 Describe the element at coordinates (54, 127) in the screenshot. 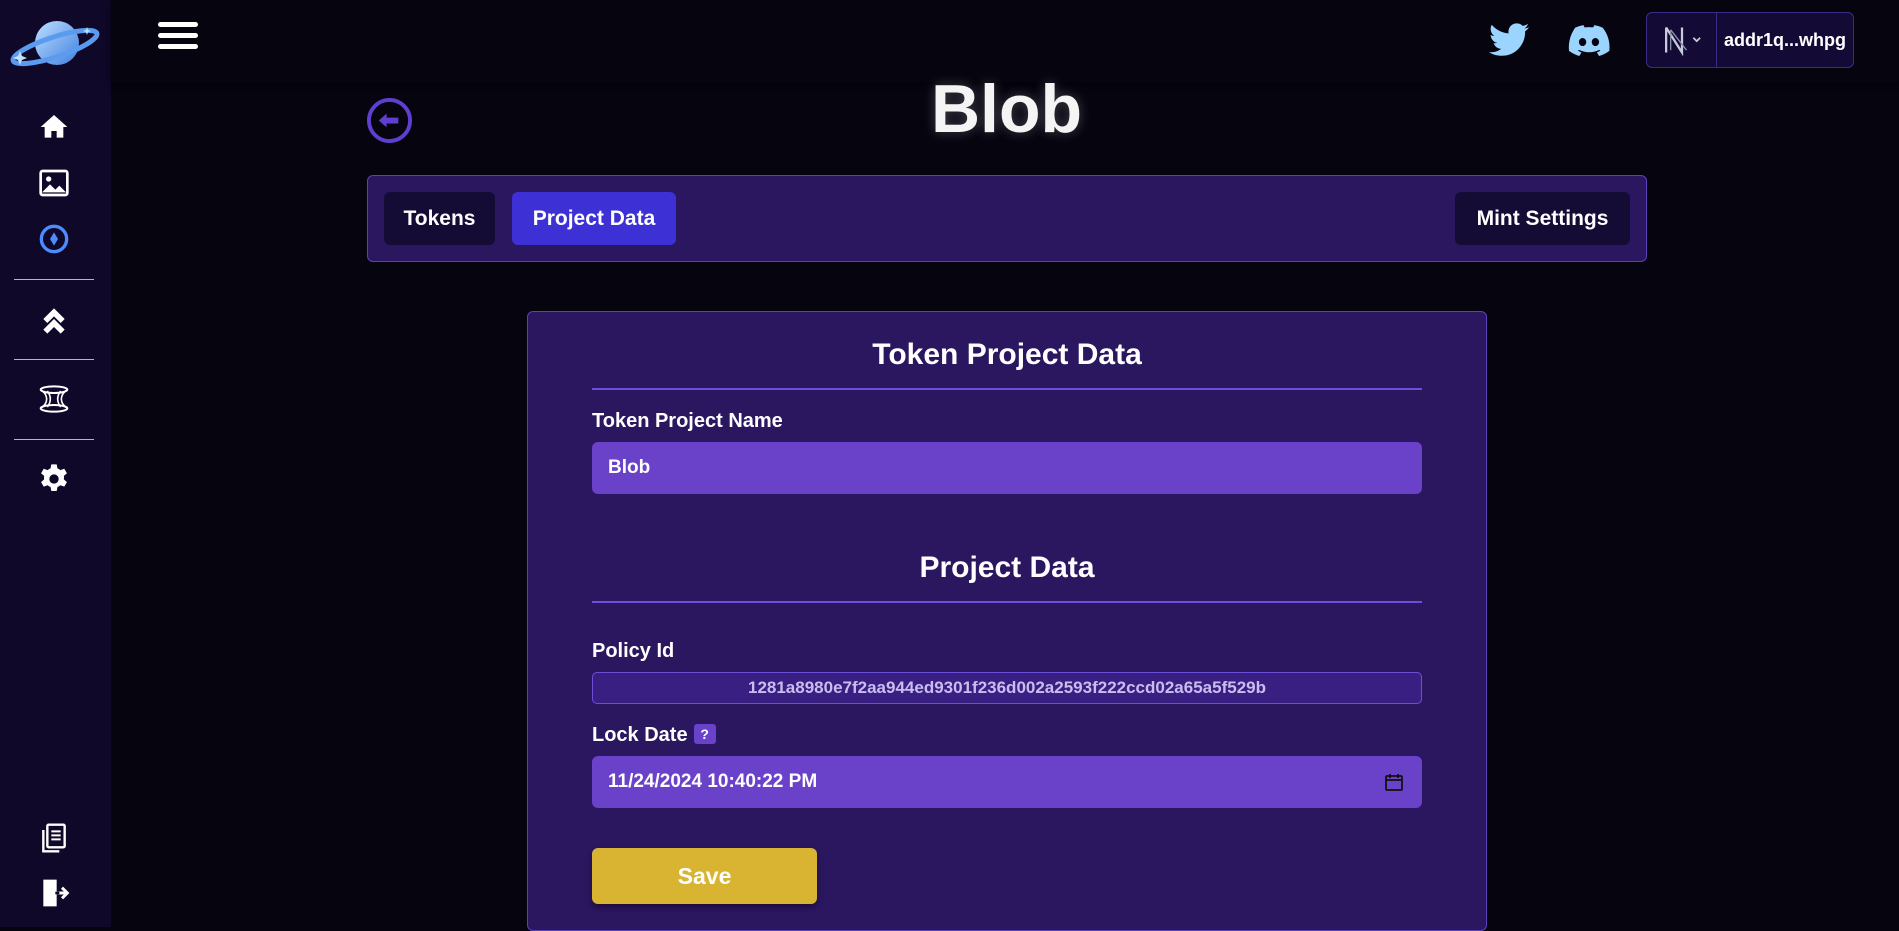

I see `home-icon` at that location.